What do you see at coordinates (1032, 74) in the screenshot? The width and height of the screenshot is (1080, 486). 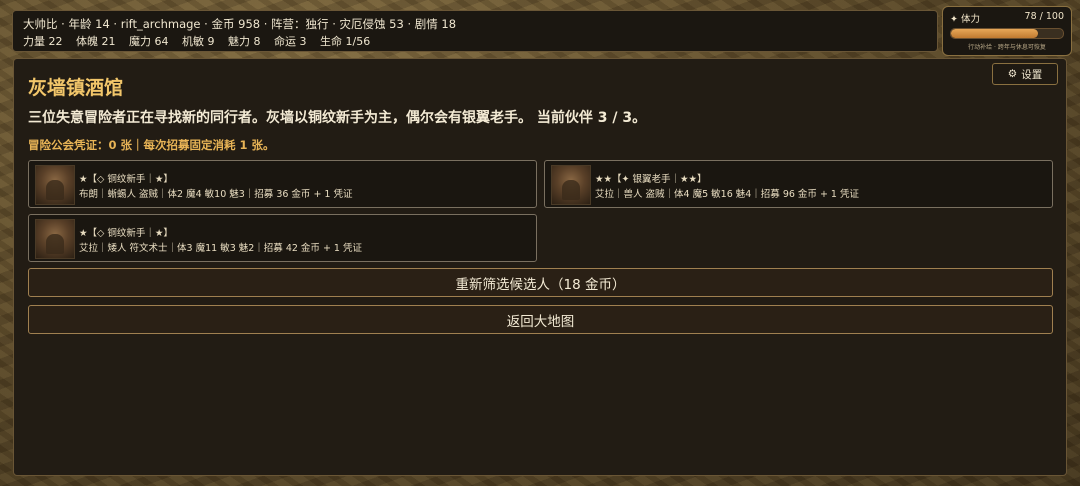 I see `settings-label: 设置` at bounding box center [1032, 74].